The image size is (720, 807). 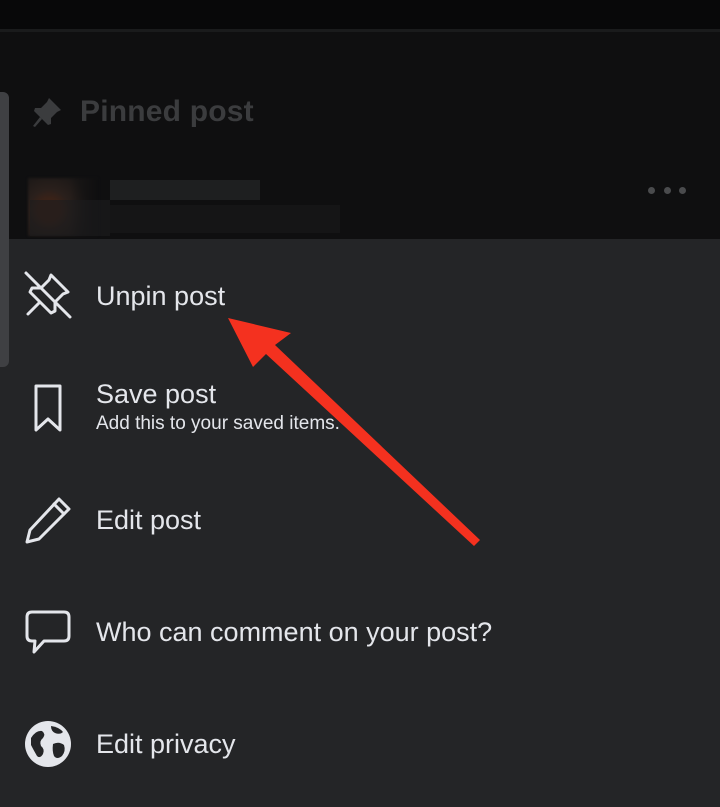 I want to click on post-meta-blurred, so click(x=225, y=219).